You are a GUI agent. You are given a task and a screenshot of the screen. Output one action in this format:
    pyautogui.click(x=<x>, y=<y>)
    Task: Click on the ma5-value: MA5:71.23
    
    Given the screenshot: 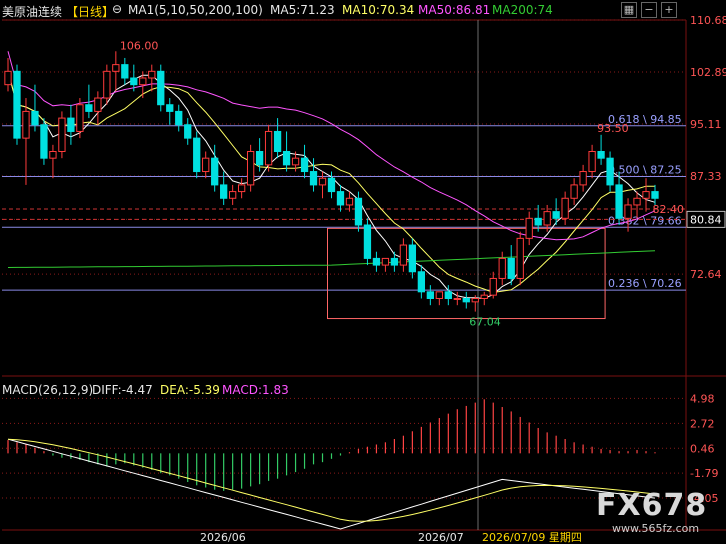 What is the action you would take?
    pyautogui.click(x=302, y=10)
    